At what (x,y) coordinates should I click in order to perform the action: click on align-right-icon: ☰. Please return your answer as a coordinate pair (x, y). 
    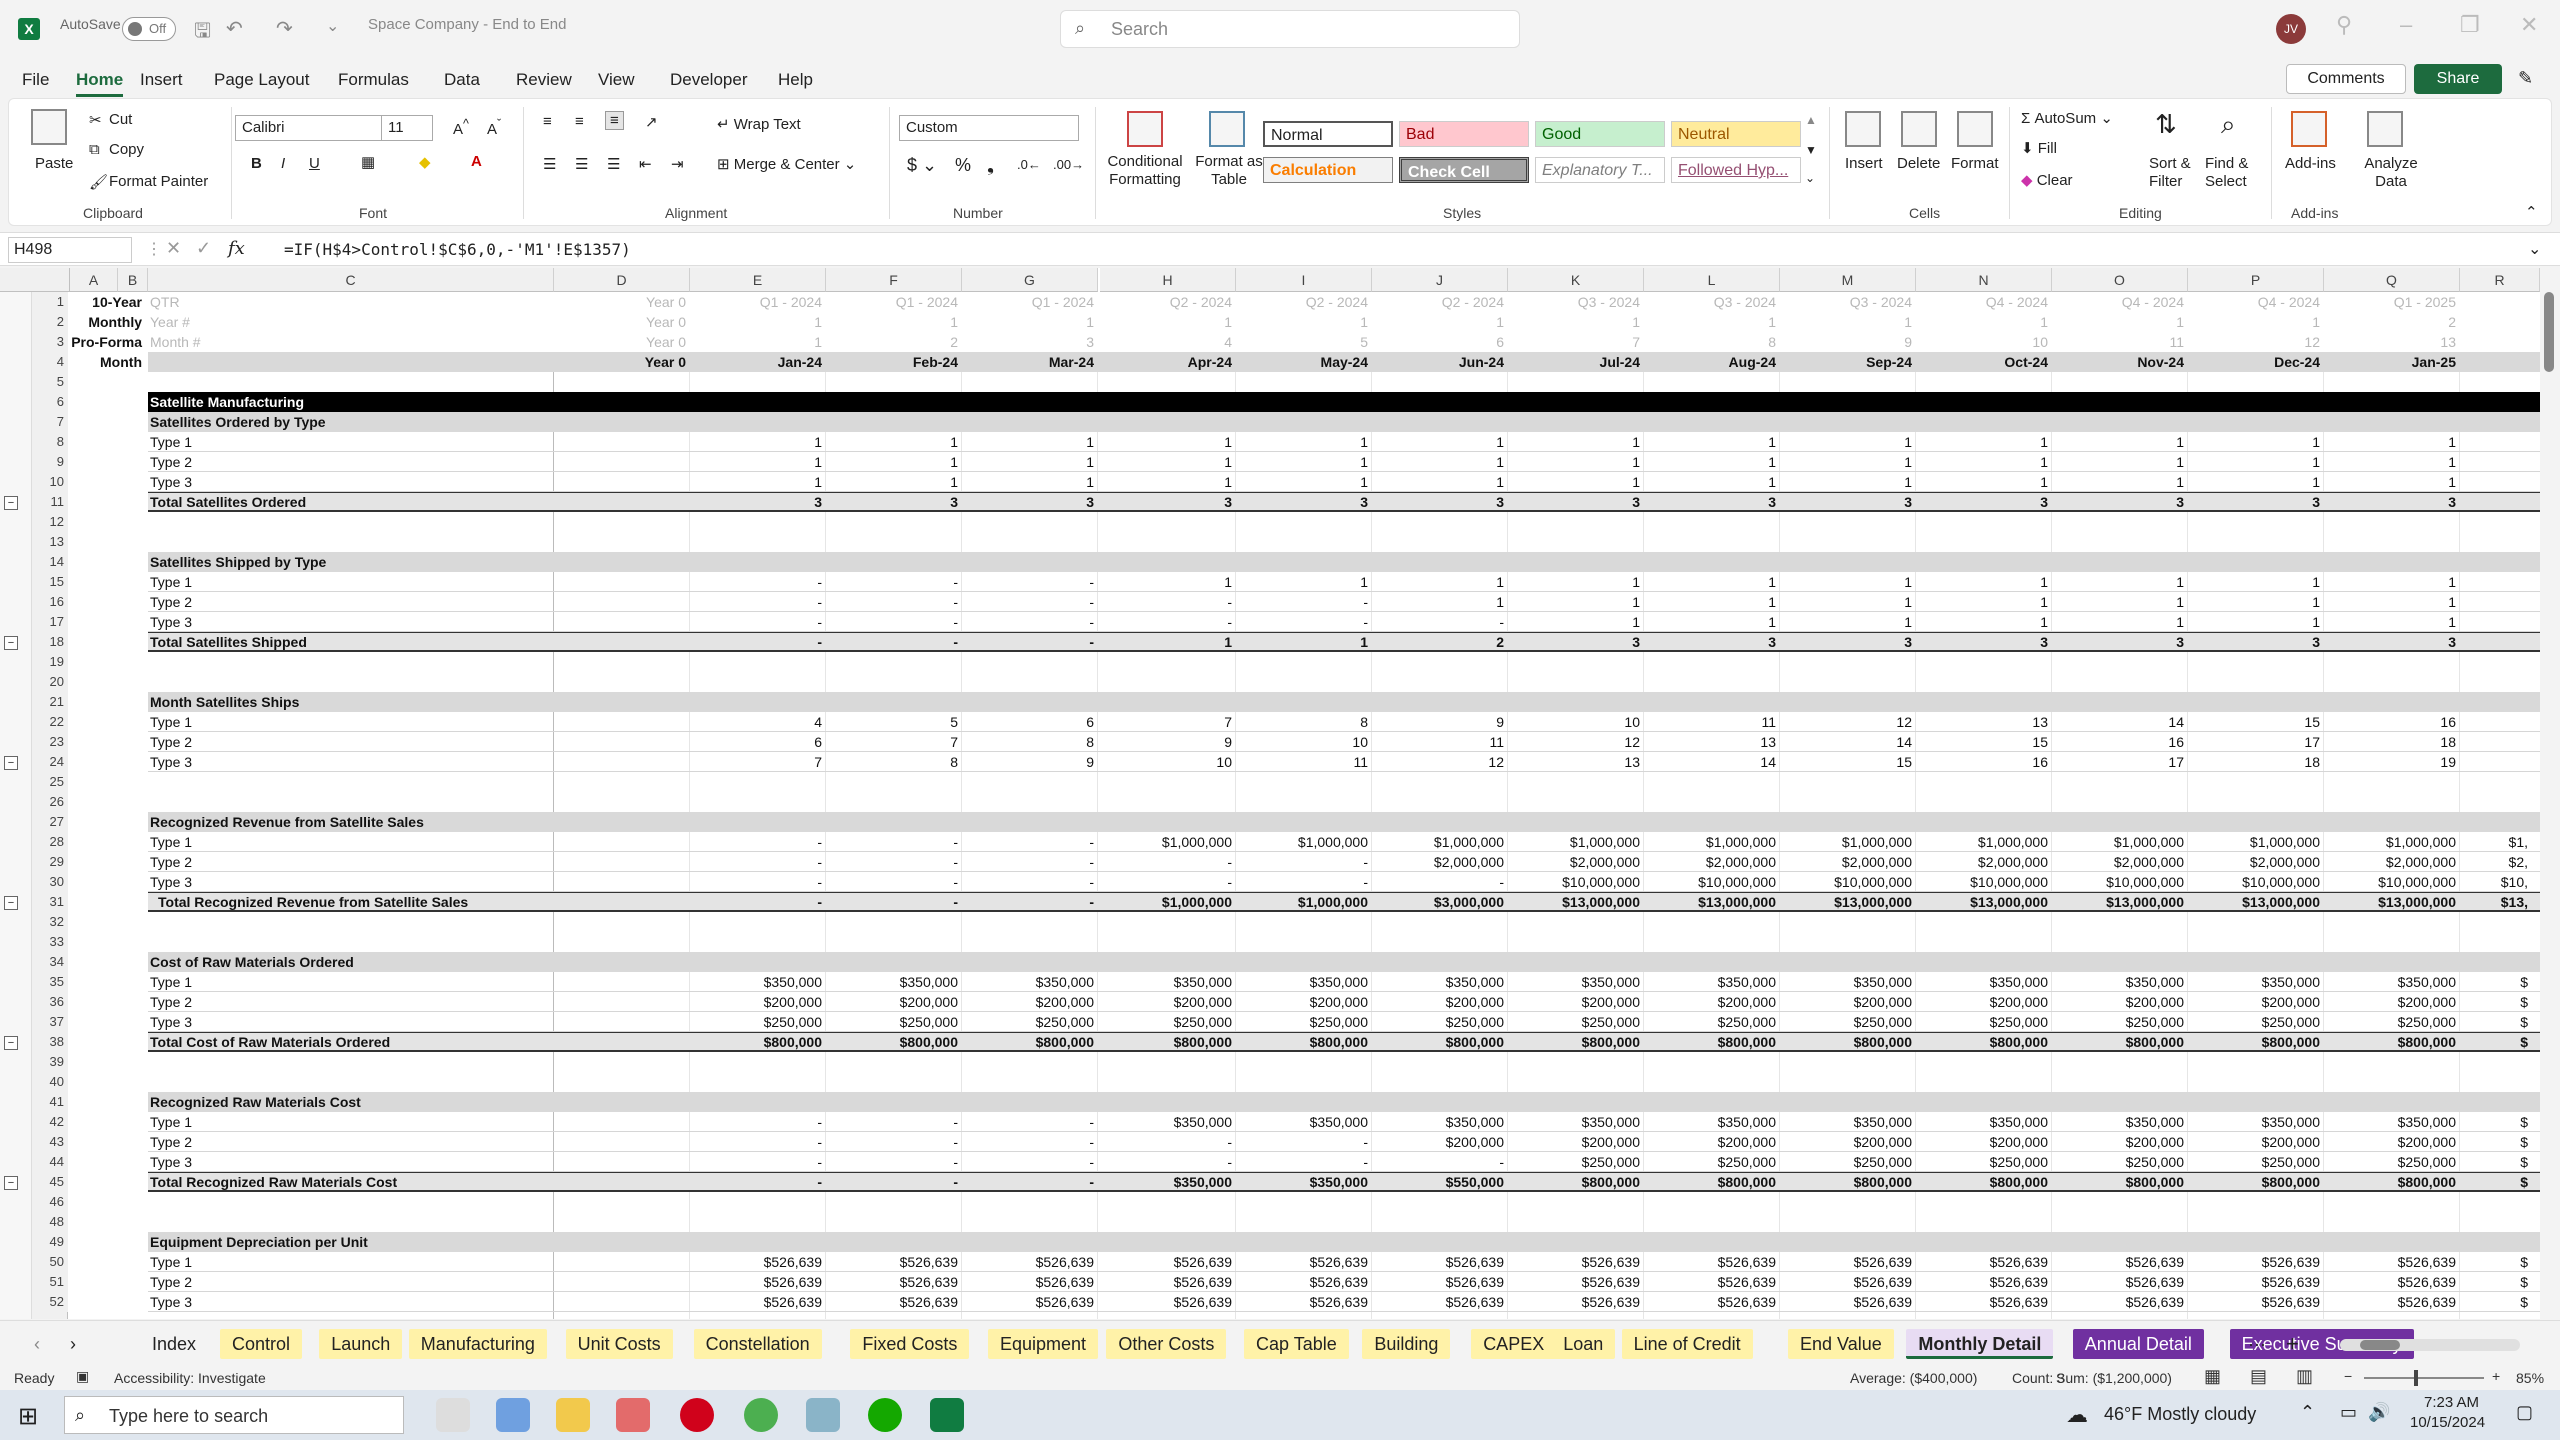
    Looking at the image, I should click on (613, 164).